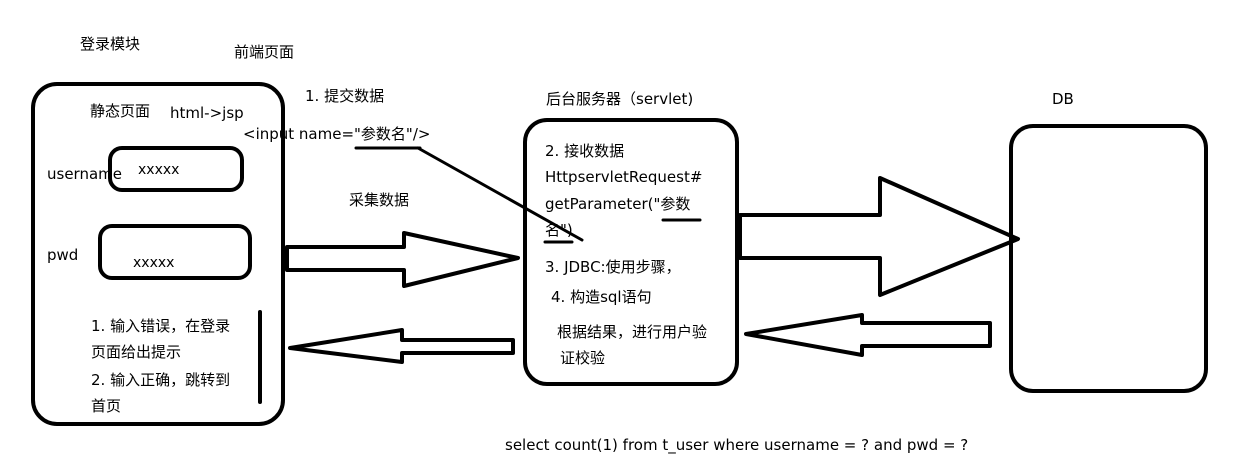 Image resolution: width=1249 pixels, height=476 pixels. What do you see at coordinates (337, 134) in the screenshot?
I see `input-tag-label: <input name="参数名"/>` at bounding box center [337, 134].